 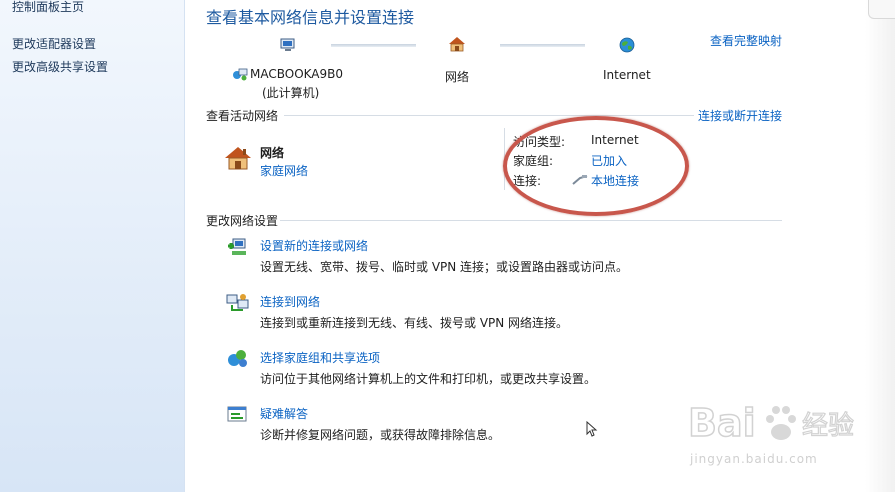 What do you see at coordinates (592, 429) in the screenshot?
I see `mouse-pointer-icon` at bounding box center [592, 429].